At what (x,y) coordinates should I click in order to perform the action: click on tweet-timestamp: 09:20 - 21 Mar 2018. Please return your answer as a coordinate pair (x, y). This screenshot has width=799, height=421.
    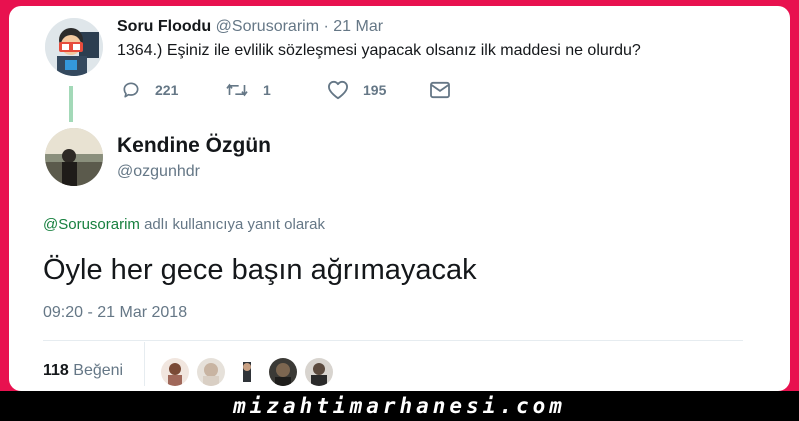
    Looking at the image, I should click on (115, 313).